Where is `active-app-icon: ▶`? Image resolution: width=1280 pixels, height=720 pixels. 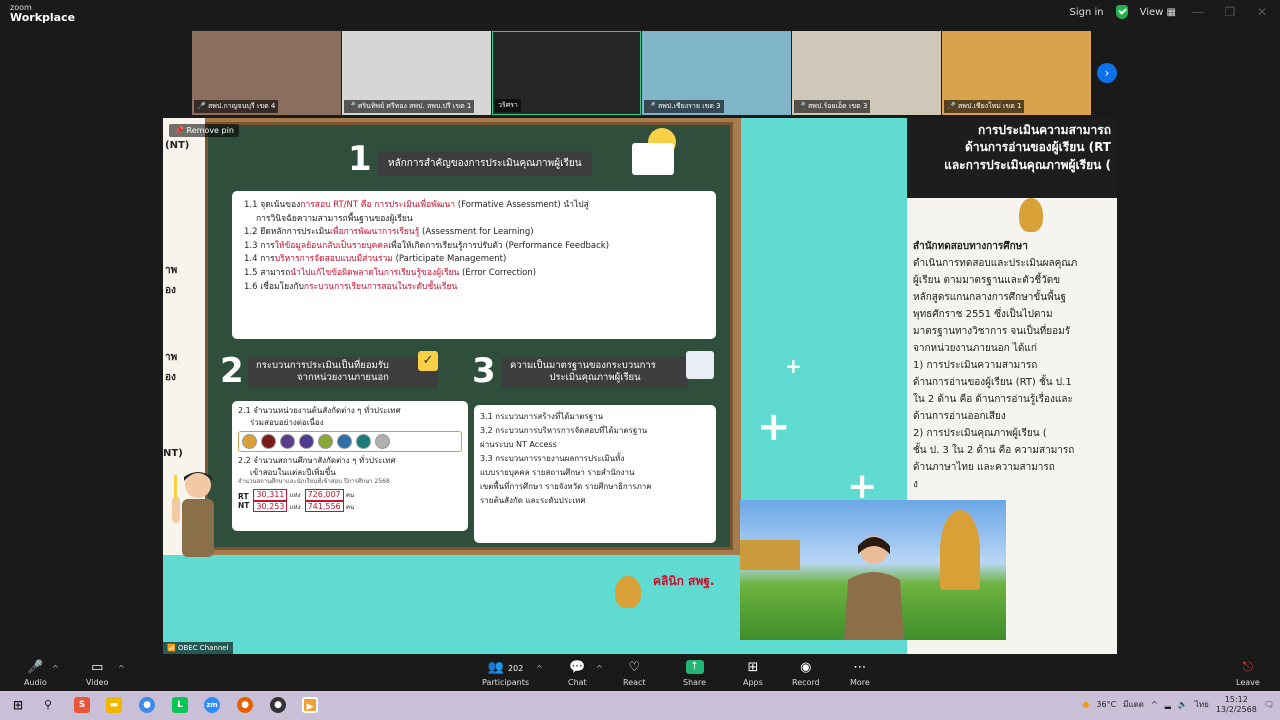 active-app-icon: ▶ is located at coordinates (310, 705).